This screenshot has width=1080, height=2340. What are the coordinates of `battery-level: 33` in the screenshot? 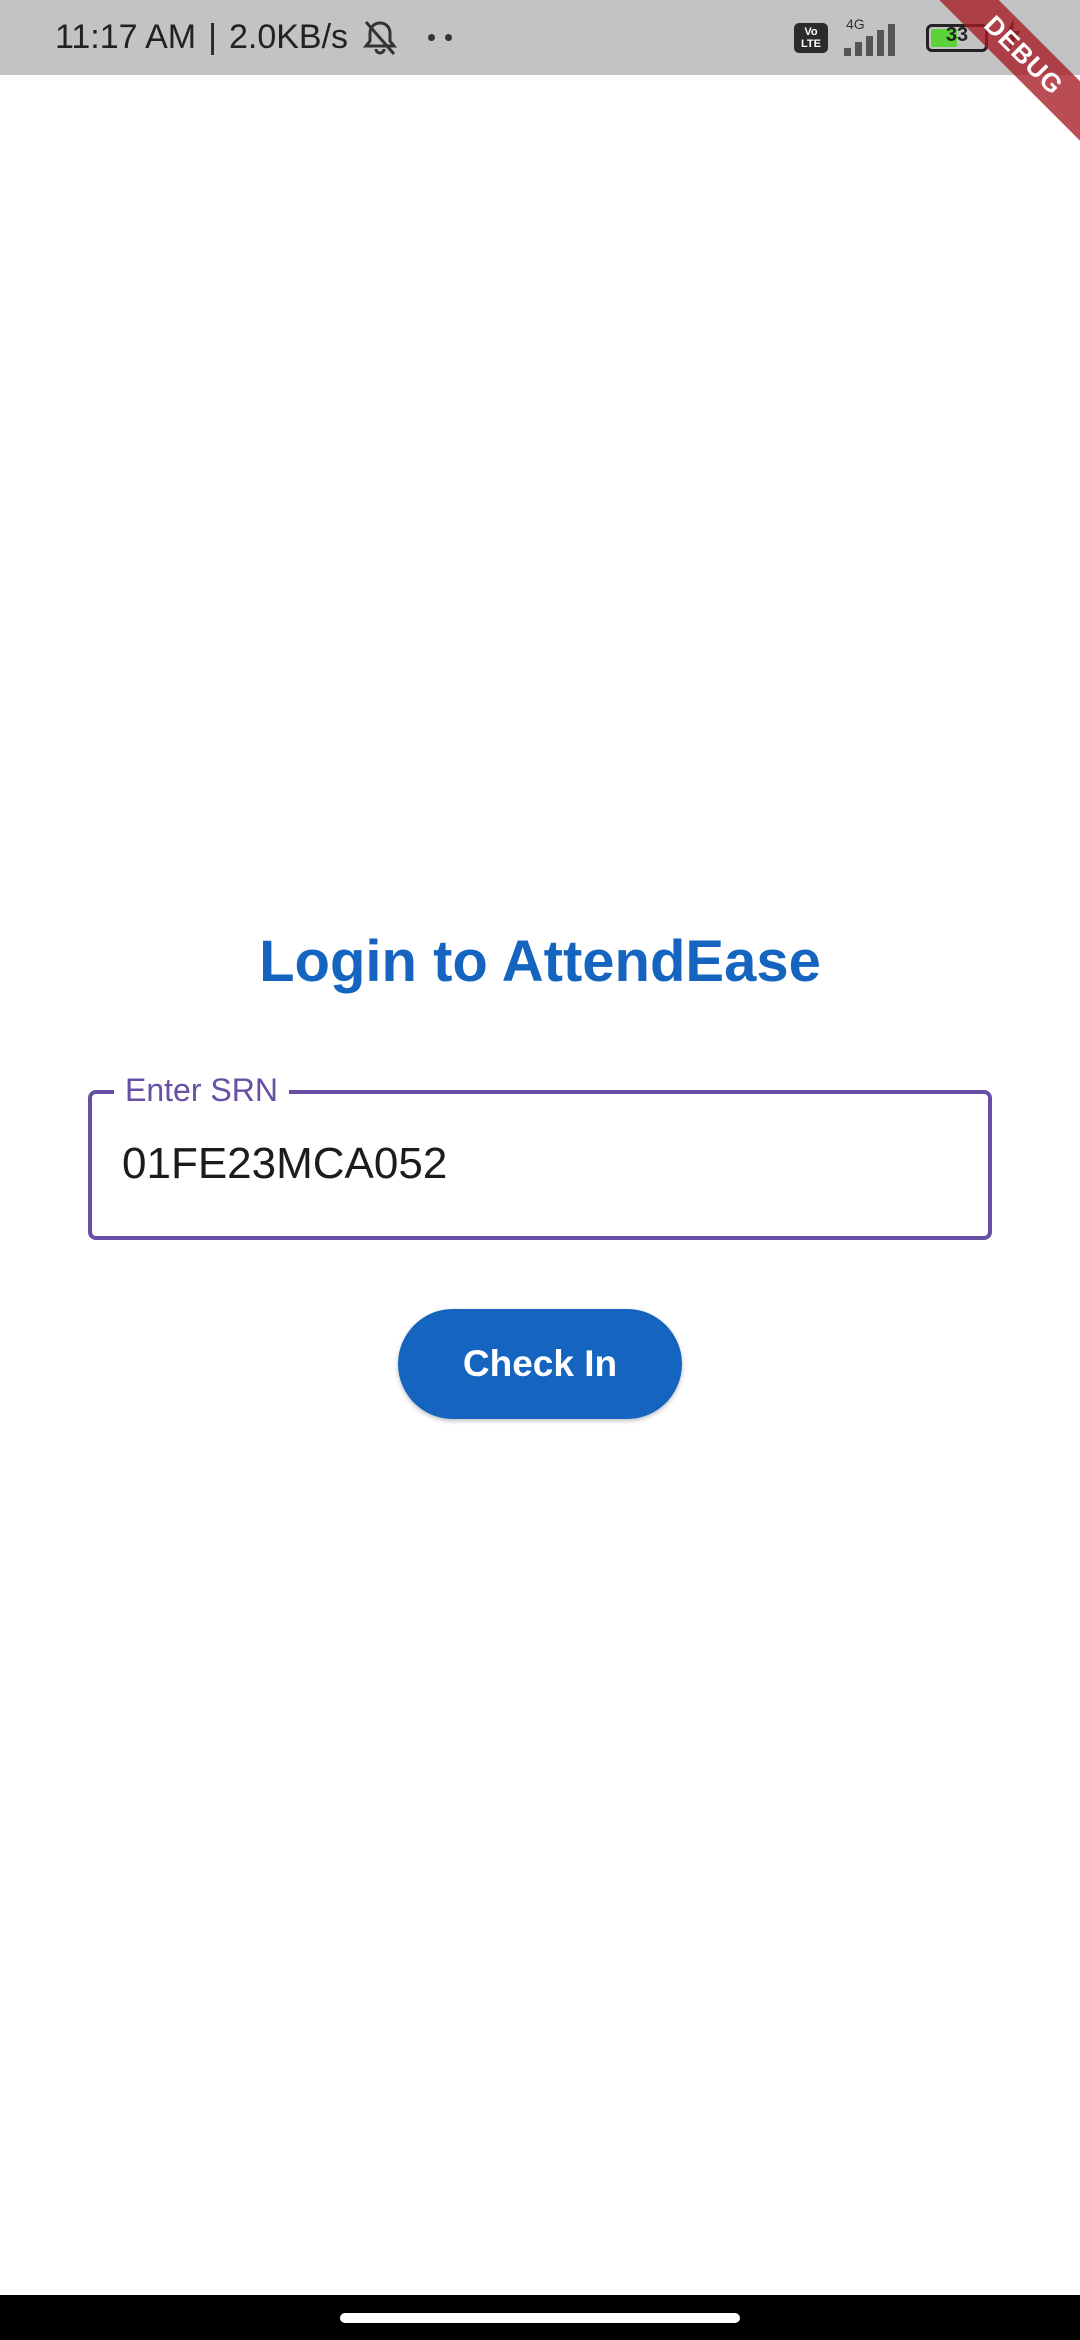 It's located at (957, 34).